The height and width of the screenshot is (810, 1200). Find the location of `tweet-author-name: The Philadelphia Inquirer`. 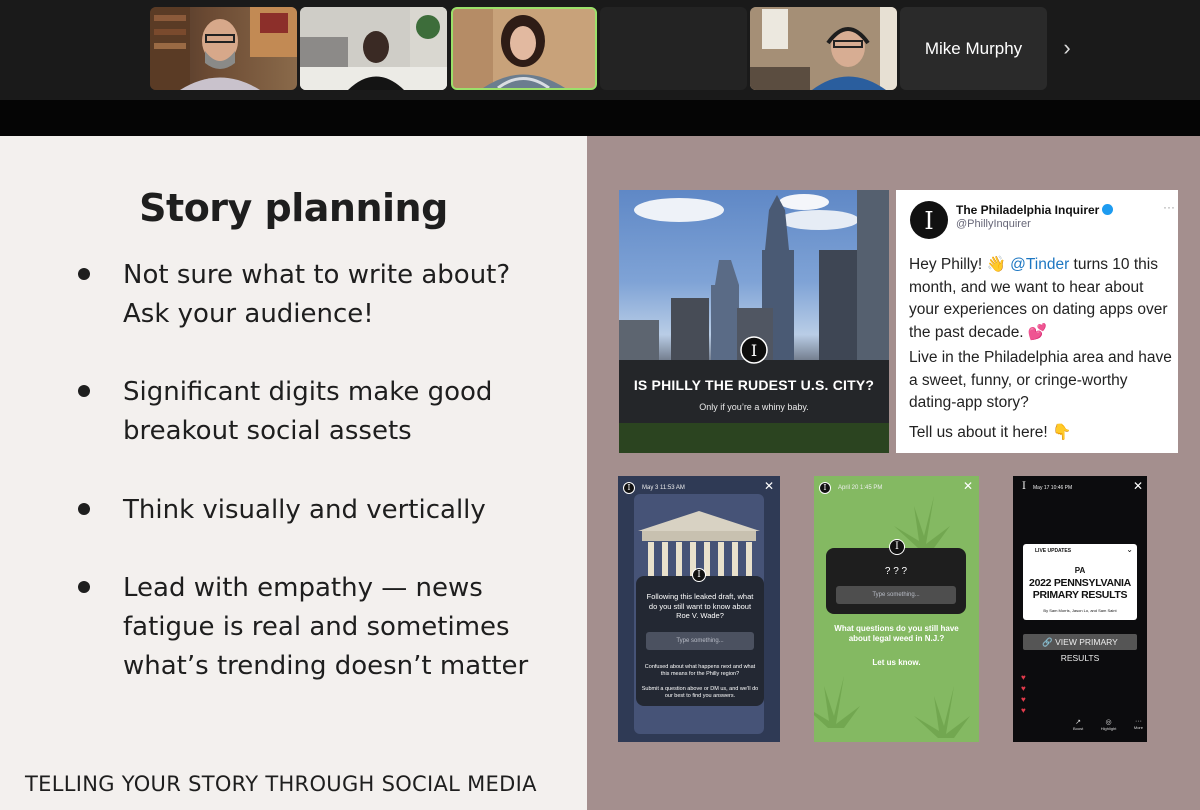

tweet-author-name: The Philadelphia Inquirer is located at coordinates (1028, 210).